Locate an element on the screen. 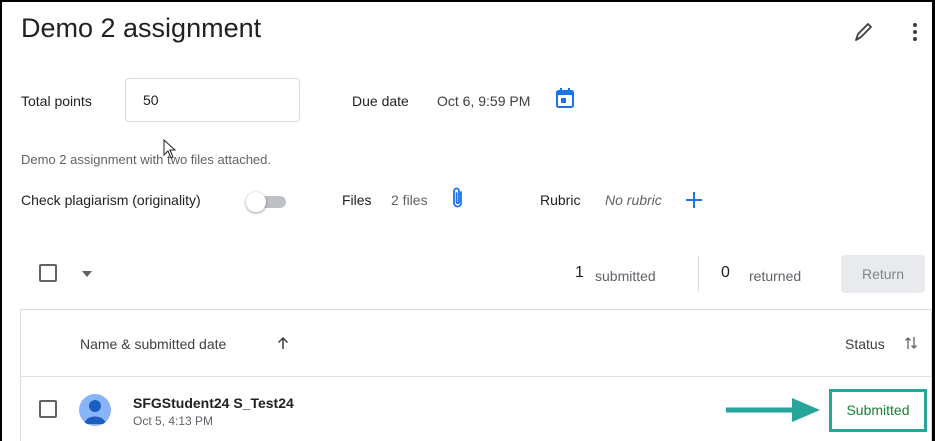 The image size is (935, 441). due-date-label: Due date is located at coordinates (380, 101).